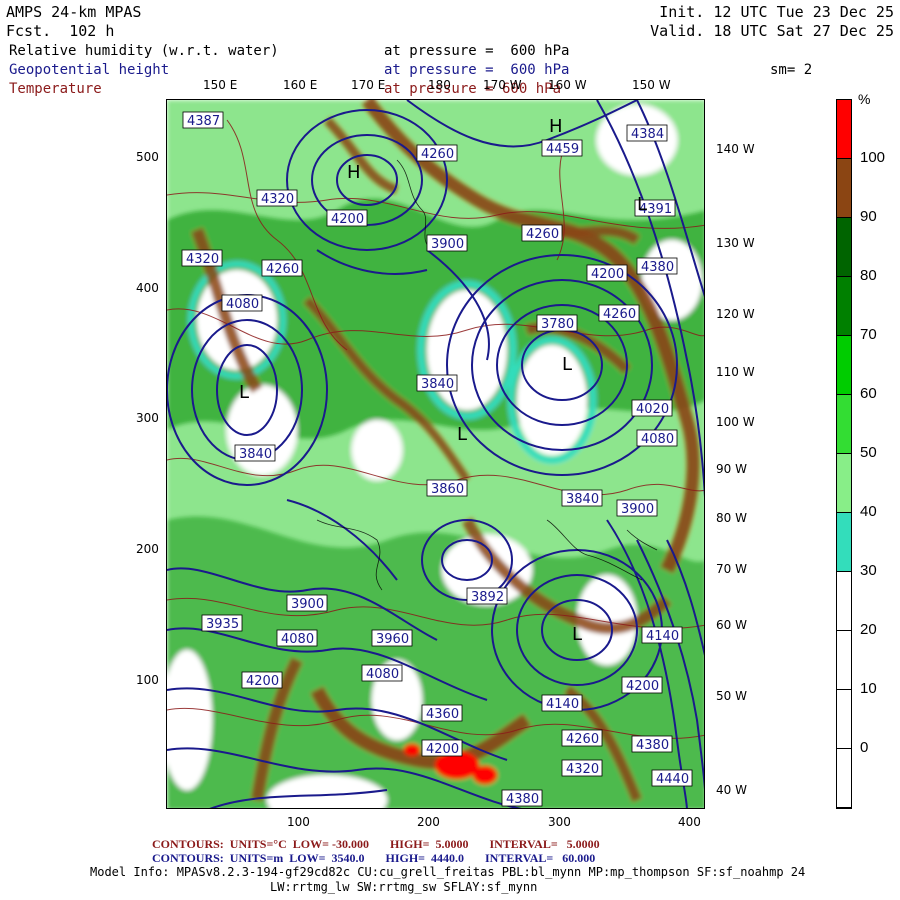 The image size is (900, 900). What do you see at coordinates (652, 408) in the screenshot?
I see `height-label-box: 4020` at bounding box center [652, 408].